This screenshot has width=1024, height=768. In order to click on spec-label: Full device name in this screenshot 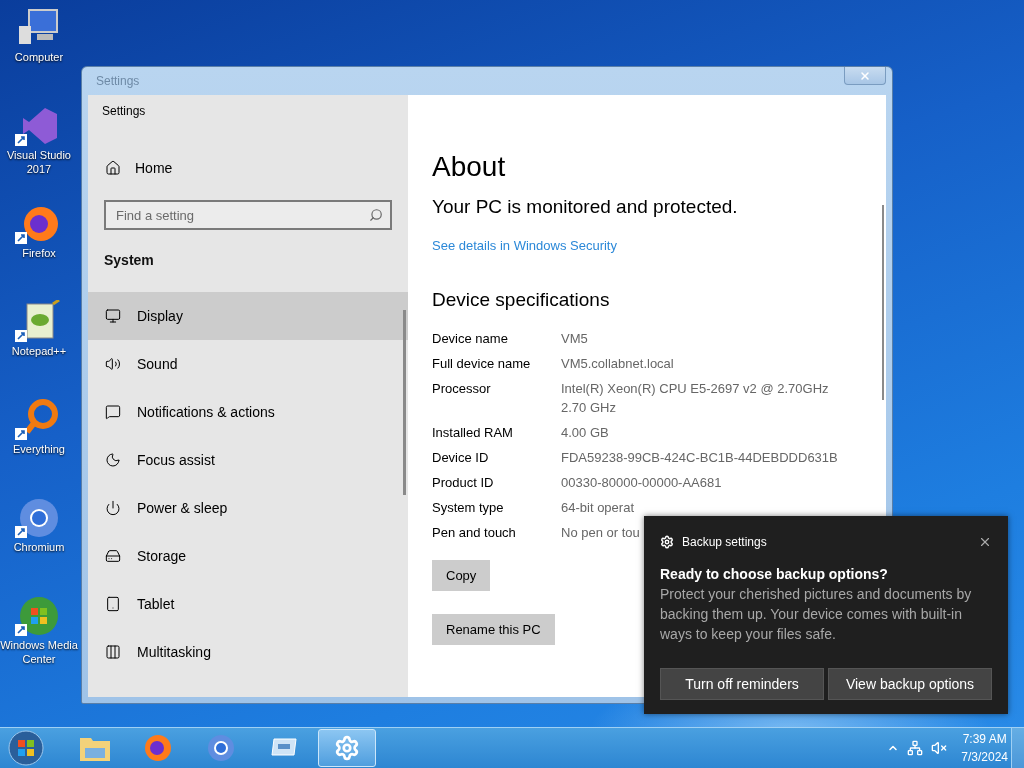, I will do `click(482, 364)`.